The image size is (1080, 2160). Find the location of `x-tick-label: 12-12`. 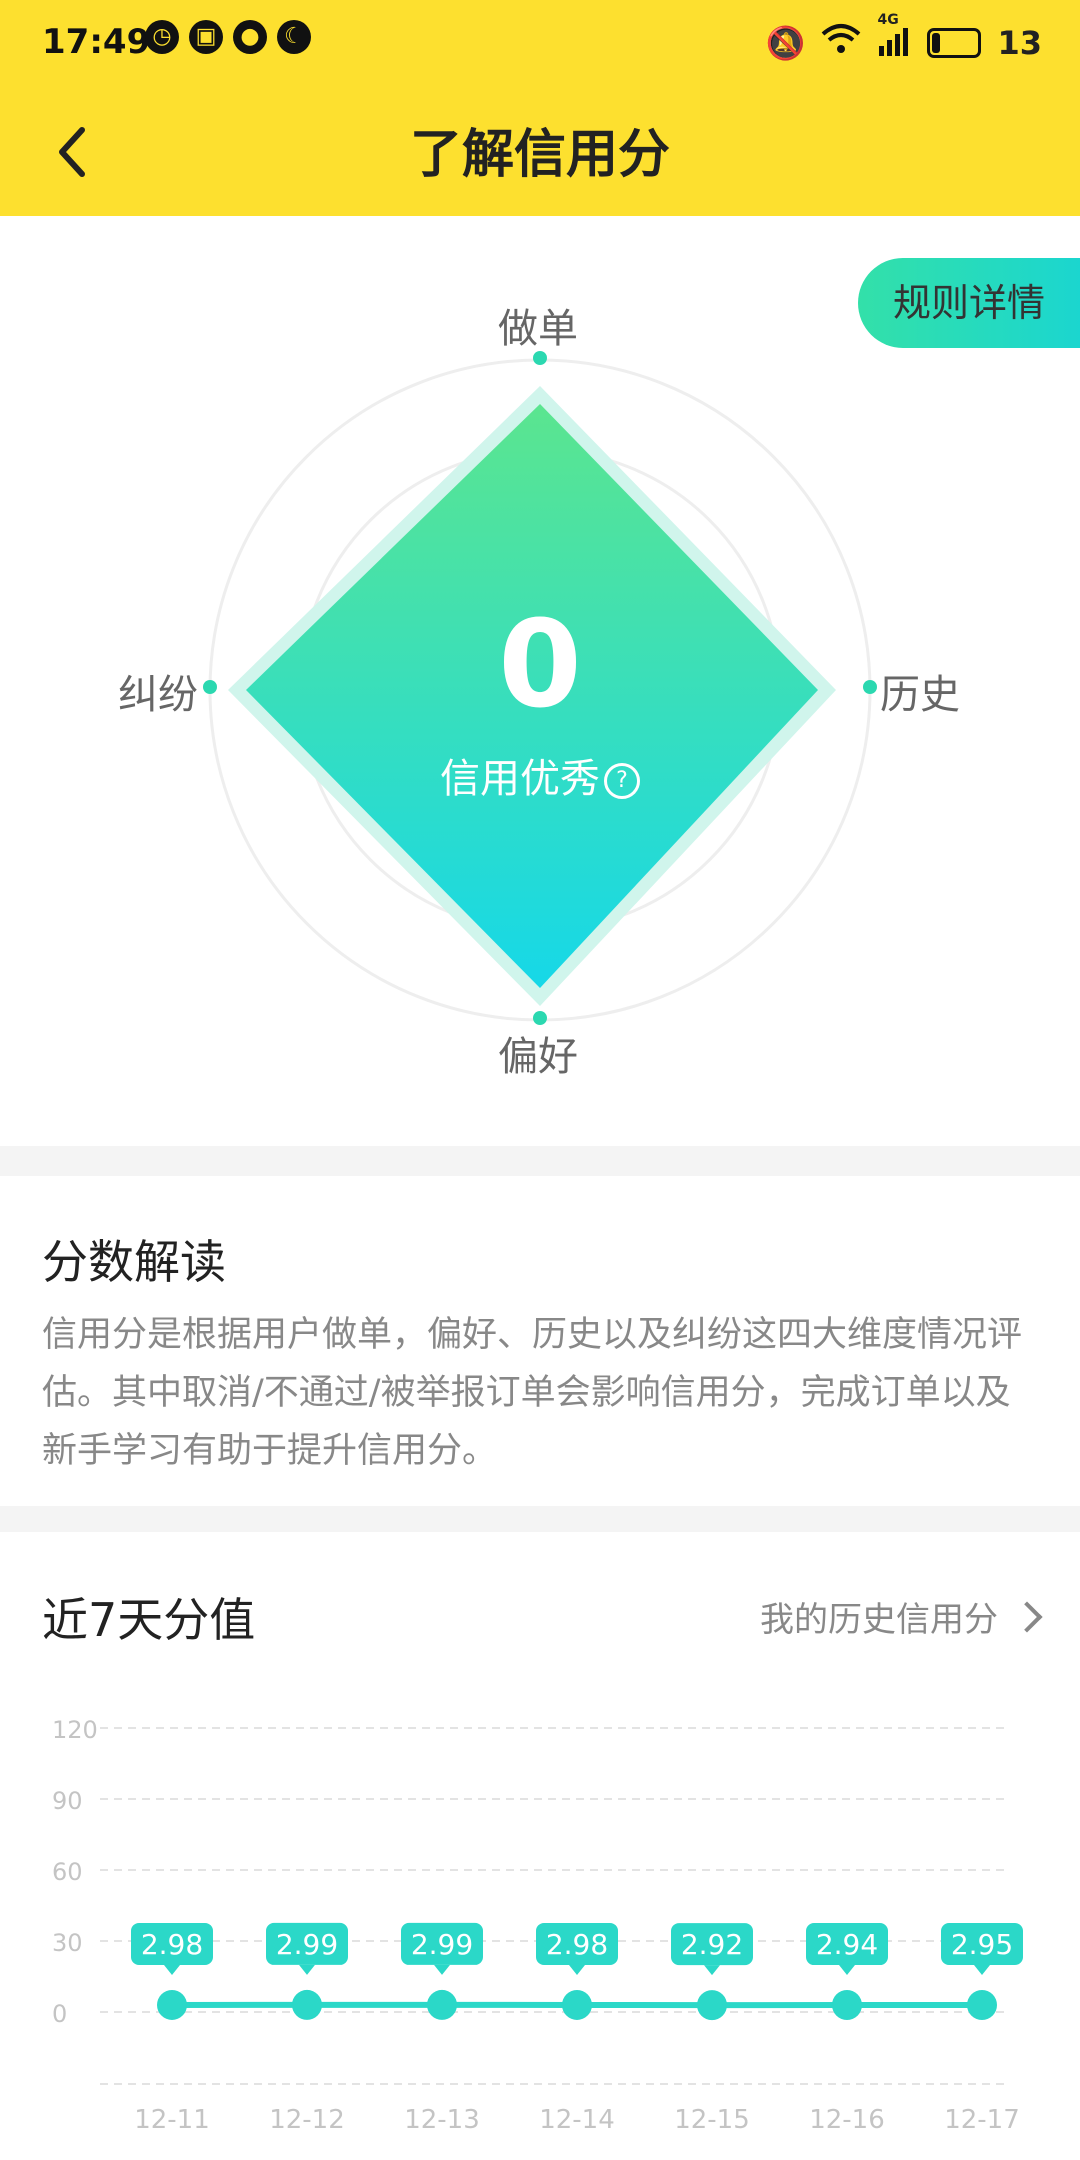

x-tick-label: 12-12 is located at coordinates (307, 2120).